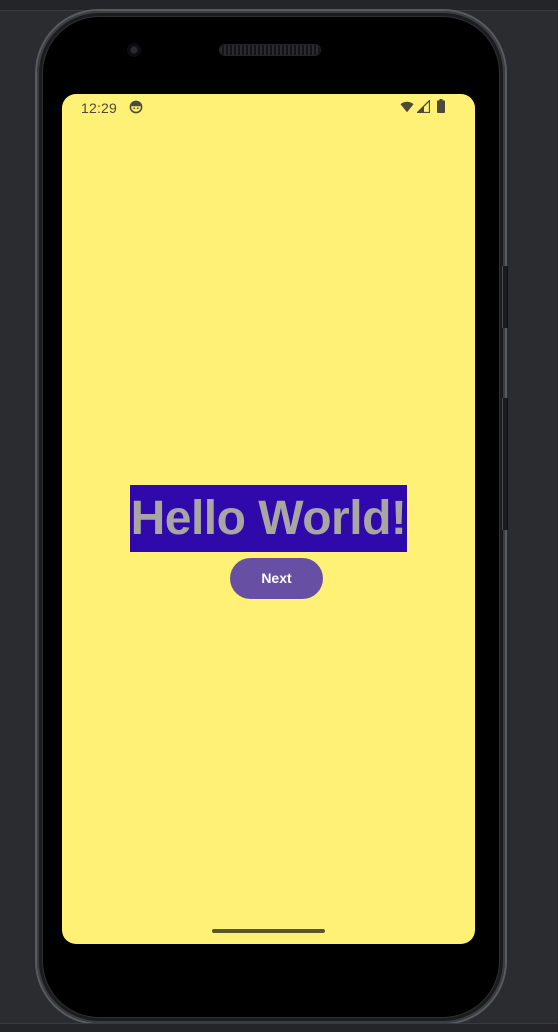 This screenshot has width=558, height=1032. Describe the element at coordinates (279, 1027) in the screenshot. I see `bottom-edge` at that location.